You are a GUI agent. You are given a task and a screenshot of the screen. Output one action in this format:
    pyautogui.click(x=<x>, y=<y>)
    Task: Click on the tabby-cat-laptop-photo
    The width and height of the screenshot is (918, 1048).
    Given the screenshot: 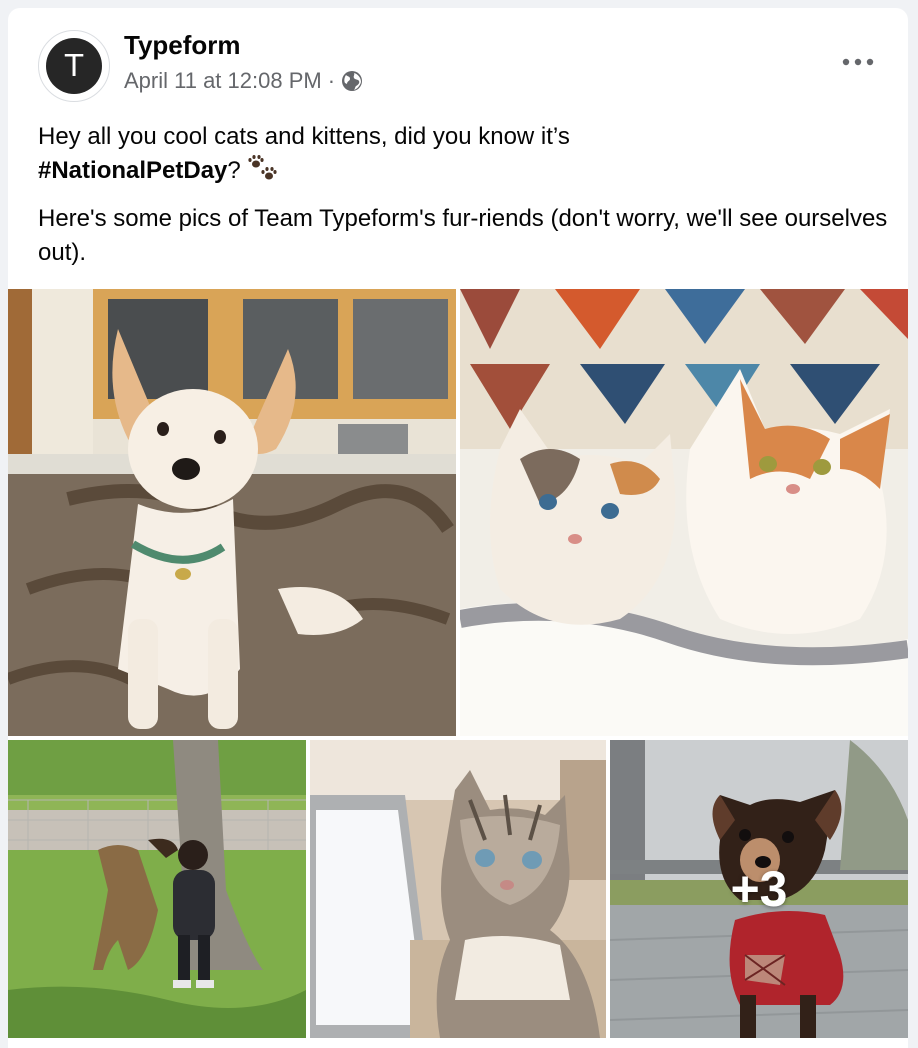 What is the action you would take?
    pyautogui.click(x=458, y=889)
    